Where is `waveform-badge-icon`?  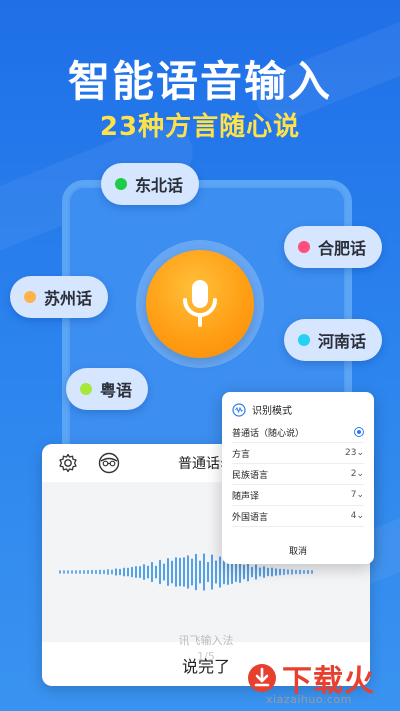 waveform-badge-icon is located at coordinates (239, 409).